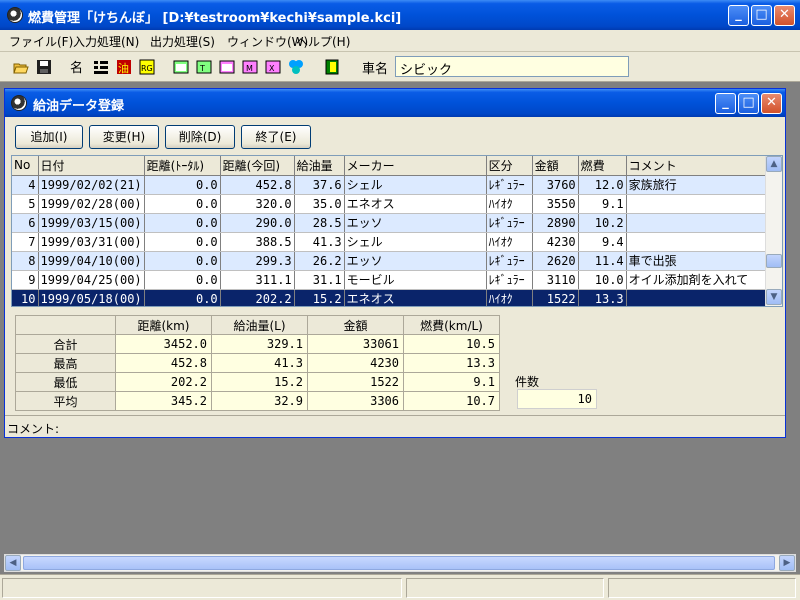 Image resolution: width=800 pixels, height=600 pixels. Describe the element at coordinates (106, 41) in the screenshot. I see `menu-input: 入力処理(N)` at that location.